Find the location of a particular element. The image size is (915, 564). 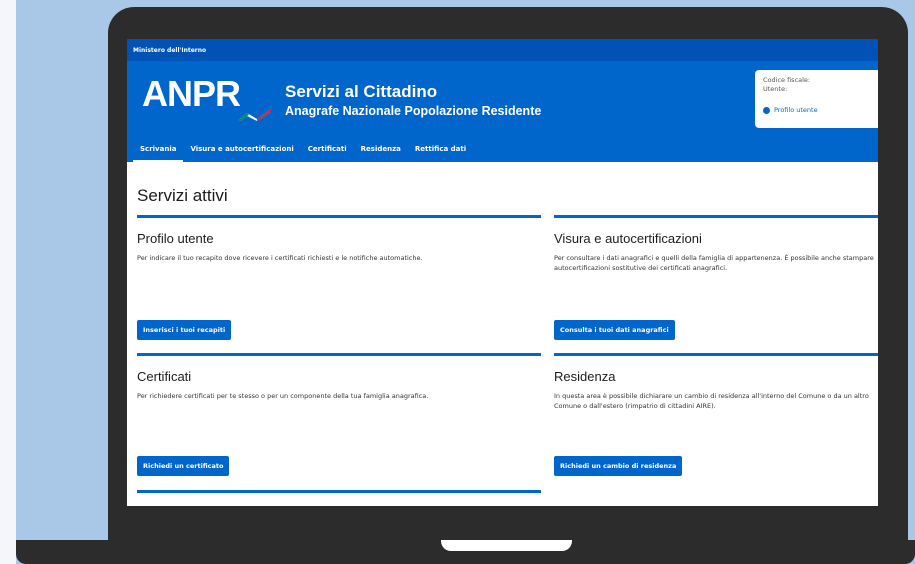

tab-scrivania: Scrivania is located at coordinates (158, 151).